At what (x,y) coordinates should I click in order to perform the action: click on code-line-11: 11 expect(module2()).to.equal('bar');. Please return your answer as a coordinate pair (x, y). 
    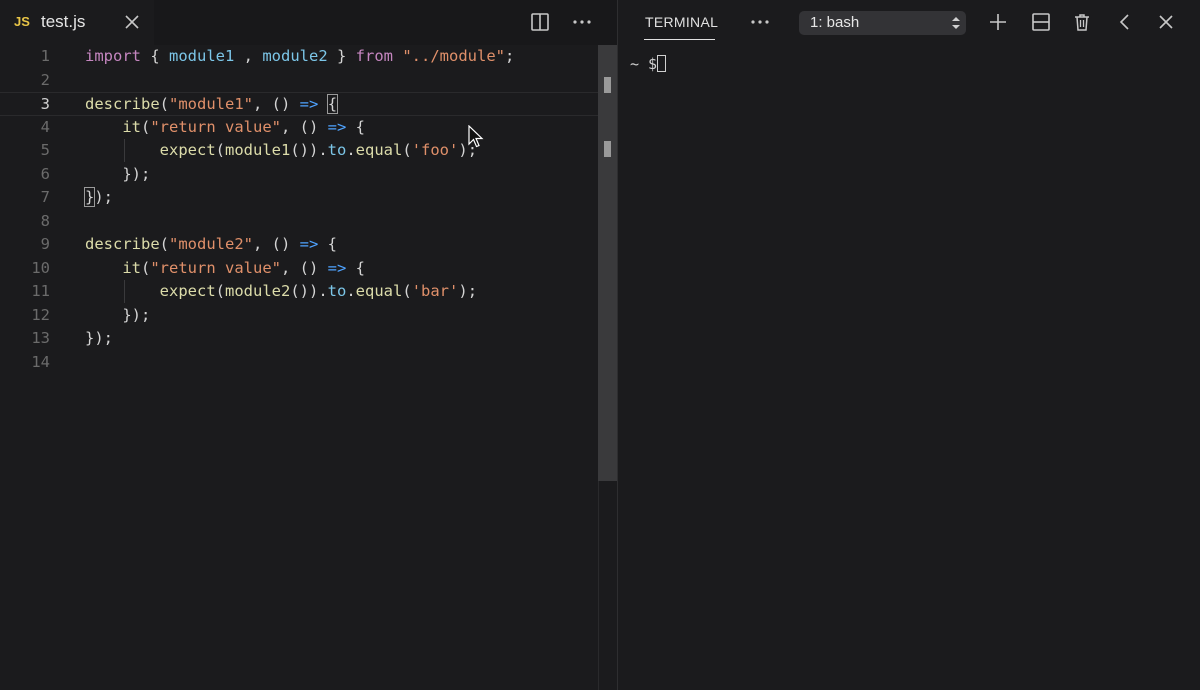
    Looking at the image, I should click on (299, 292).